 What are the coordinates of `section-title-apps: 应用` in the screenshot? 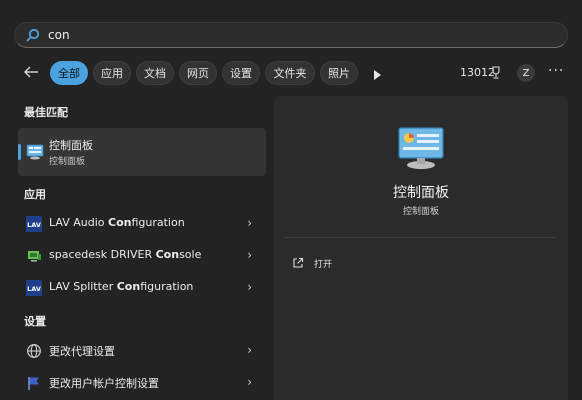 It's located at (35, 194).